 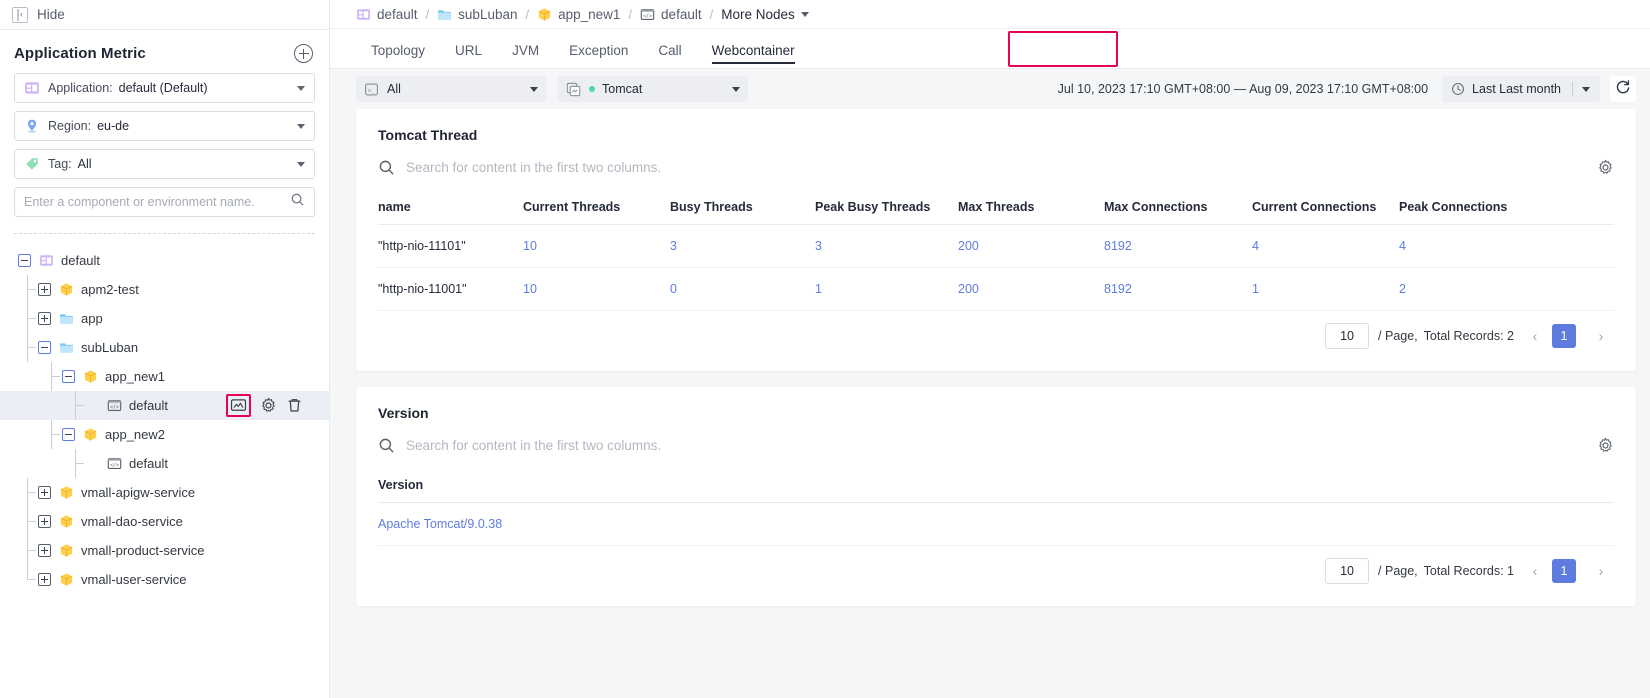 I want to click on breadcrumb-label: default, so click(x=681, y=14).